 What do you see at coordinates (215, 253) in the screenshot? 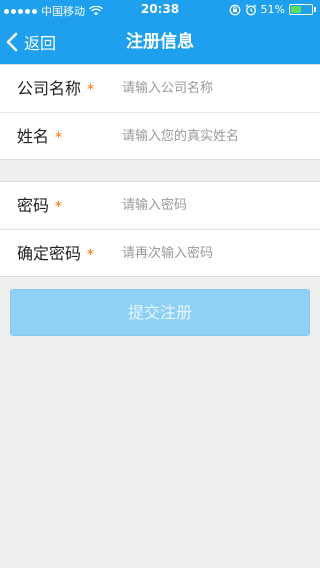
I see `confirm-password-input` at bounding box center [215, 253].